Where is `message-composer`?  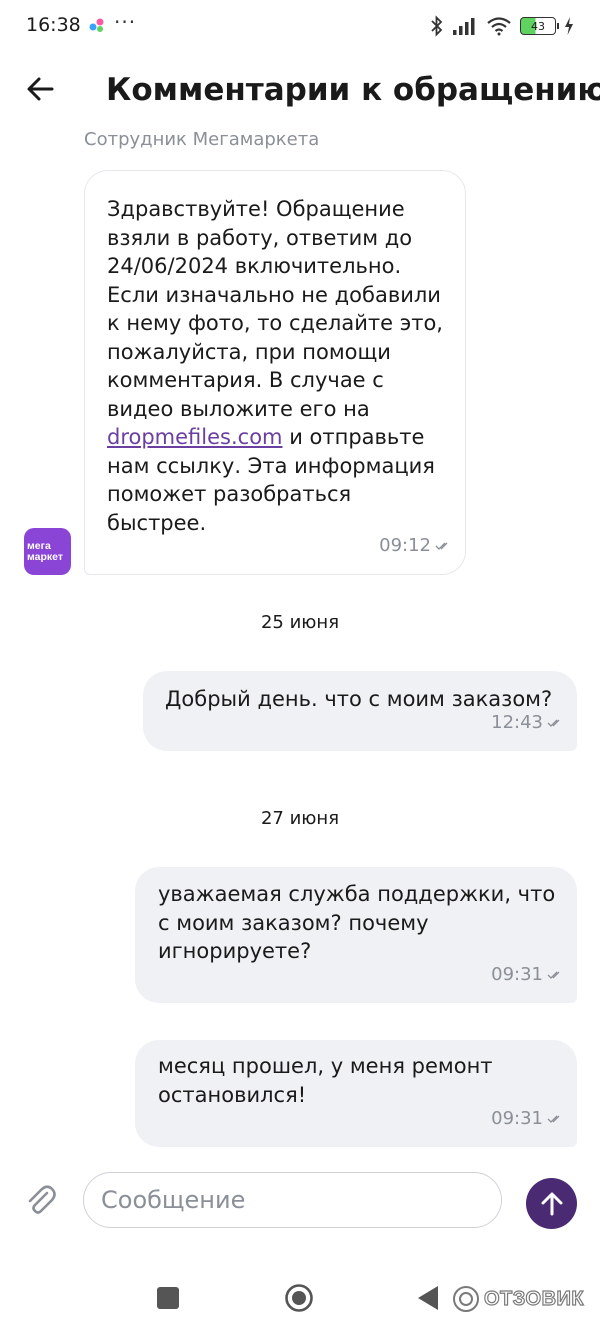
message-composer is located at coordinates (300, 1201).